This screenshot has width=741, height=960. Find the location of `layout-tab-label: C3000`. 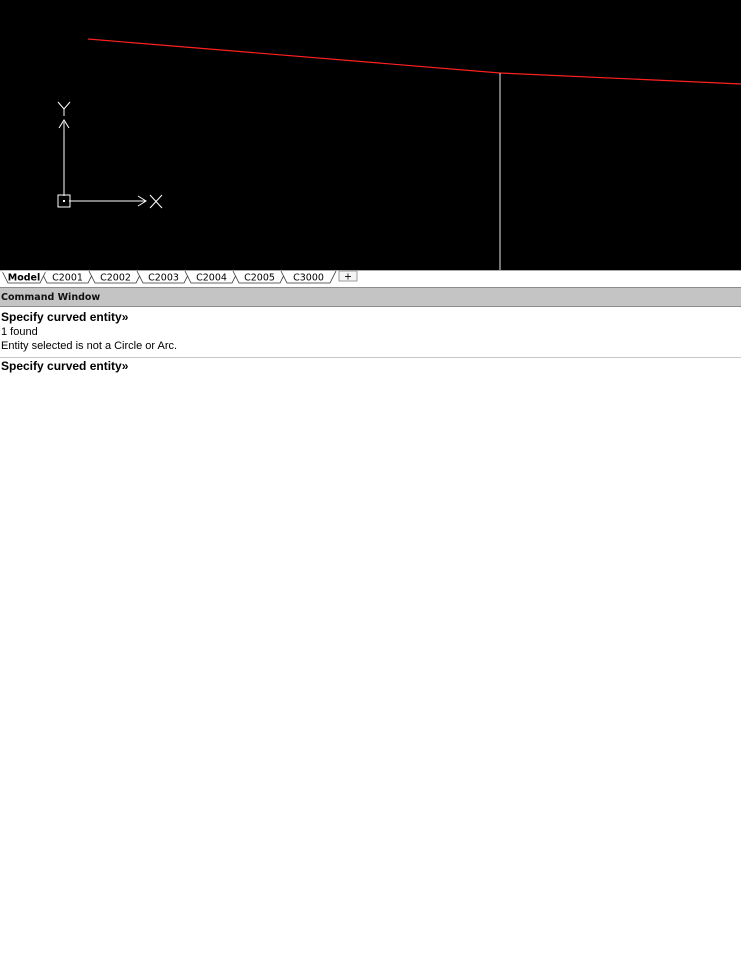

layout-tab-label: C3000 is located at coordinates (308, 278).